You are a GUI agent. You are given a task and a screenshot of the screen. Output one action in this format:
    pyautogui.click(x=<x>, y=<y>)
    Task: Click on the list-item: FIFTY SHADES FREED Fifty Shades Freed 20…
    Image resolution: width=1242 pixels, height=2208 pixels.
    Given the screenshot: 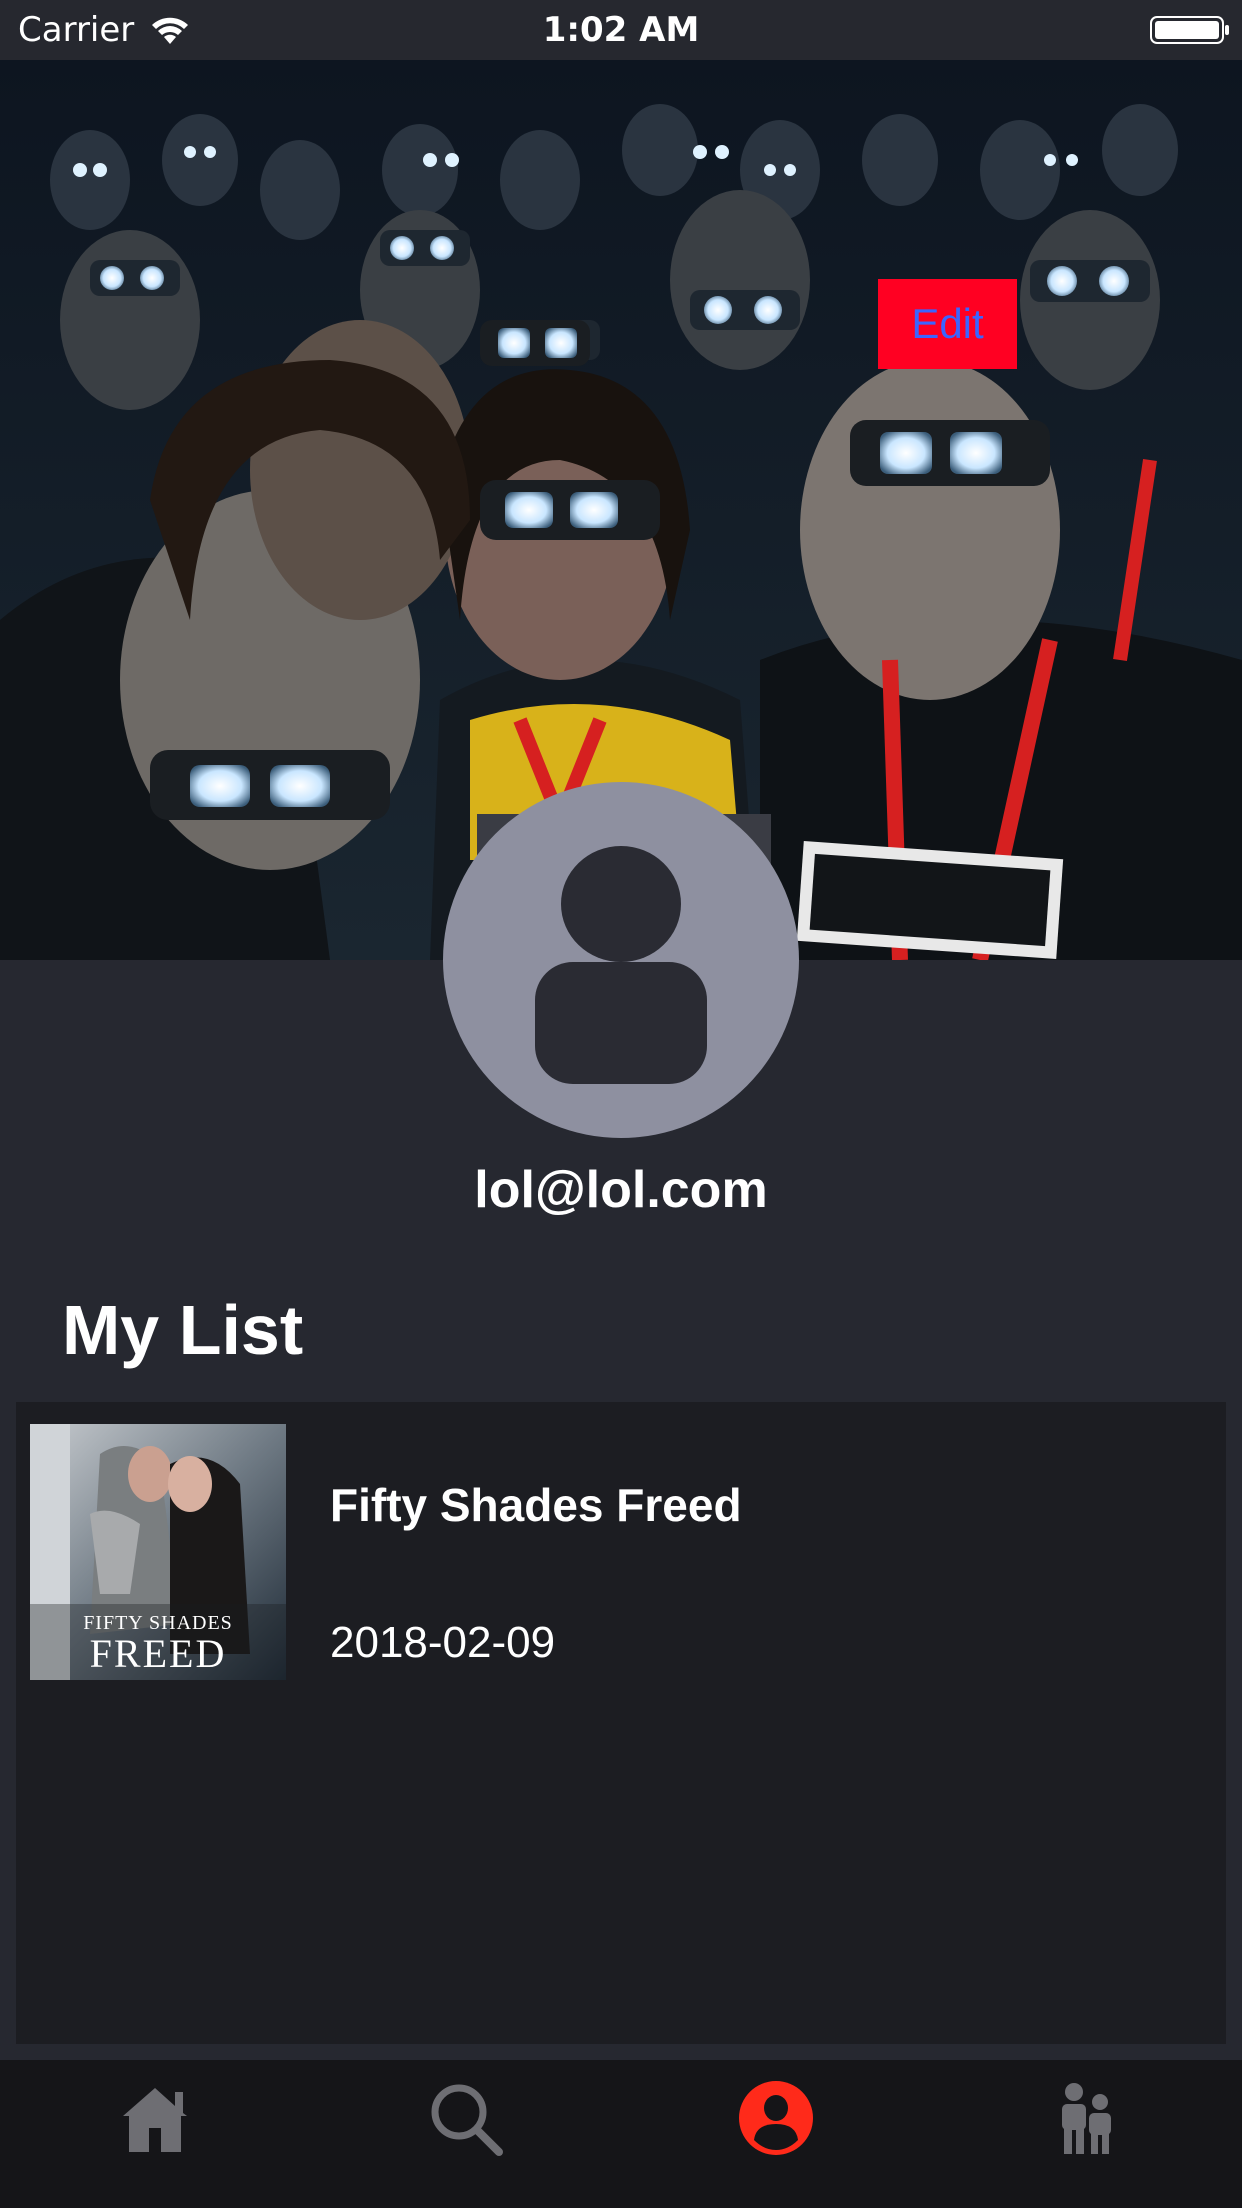 What is the action you would take?
    pyautogui.click(x=621, y=1547)
    